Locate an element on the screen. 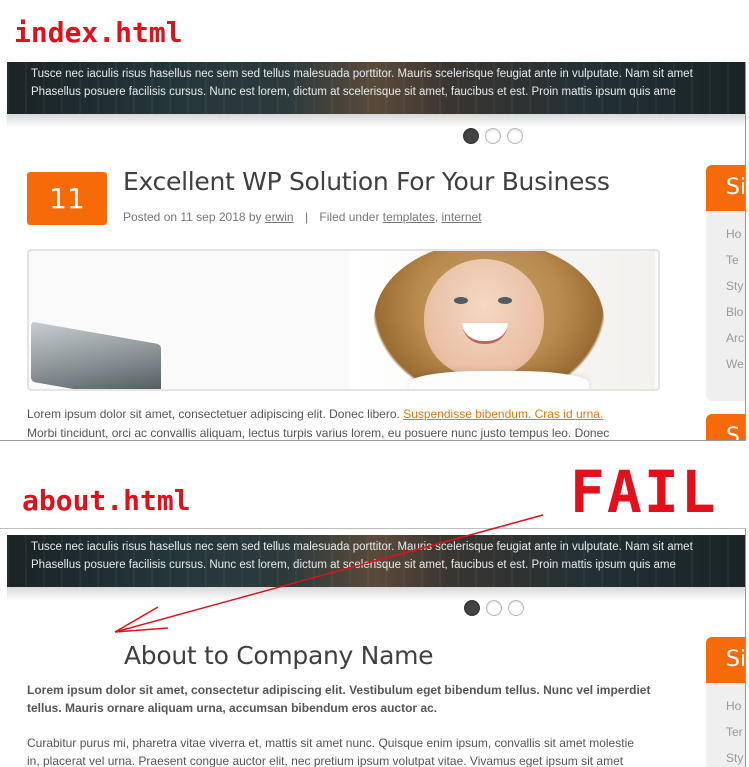 The width and height of the screenshot is (749, 767). index-html-label: index.html is located at coordinates (98, 32).